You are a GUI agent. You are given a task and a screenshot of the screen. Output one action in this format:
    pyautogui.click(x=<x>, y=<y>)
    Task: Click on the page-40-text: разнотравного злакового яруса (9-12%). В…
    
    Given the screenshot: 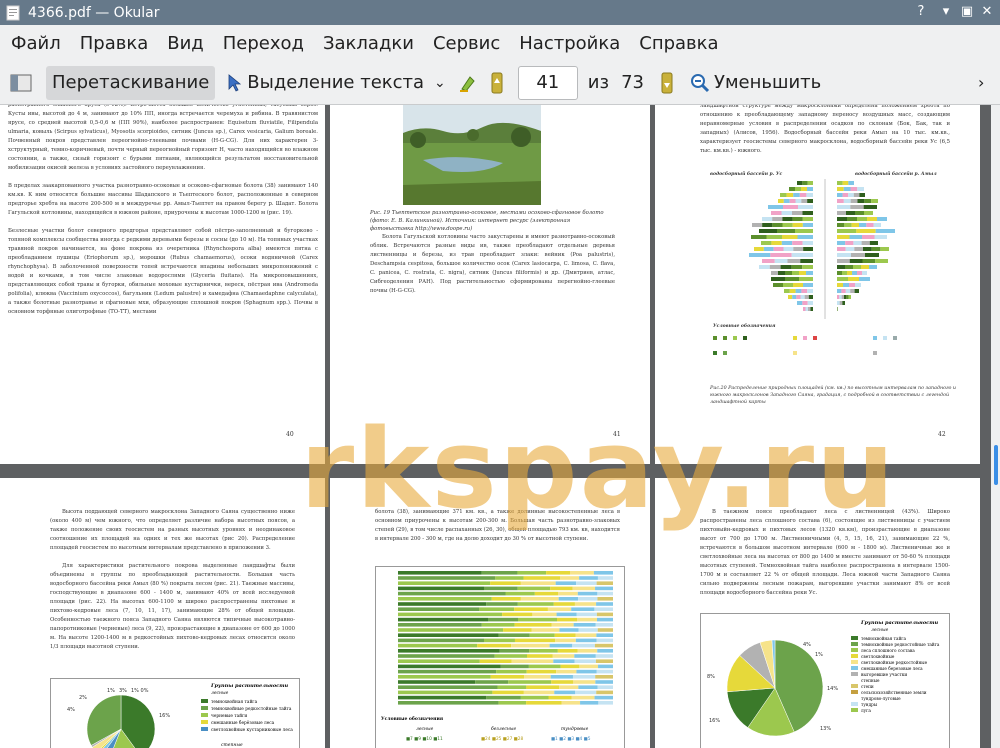 What is the action you would take?
    pyautogui.click(x=163, y=210)
    